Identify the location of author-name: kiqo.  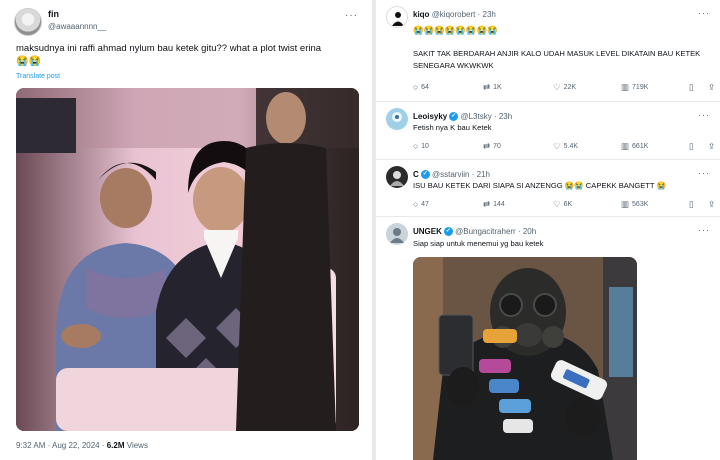
(421, 14).